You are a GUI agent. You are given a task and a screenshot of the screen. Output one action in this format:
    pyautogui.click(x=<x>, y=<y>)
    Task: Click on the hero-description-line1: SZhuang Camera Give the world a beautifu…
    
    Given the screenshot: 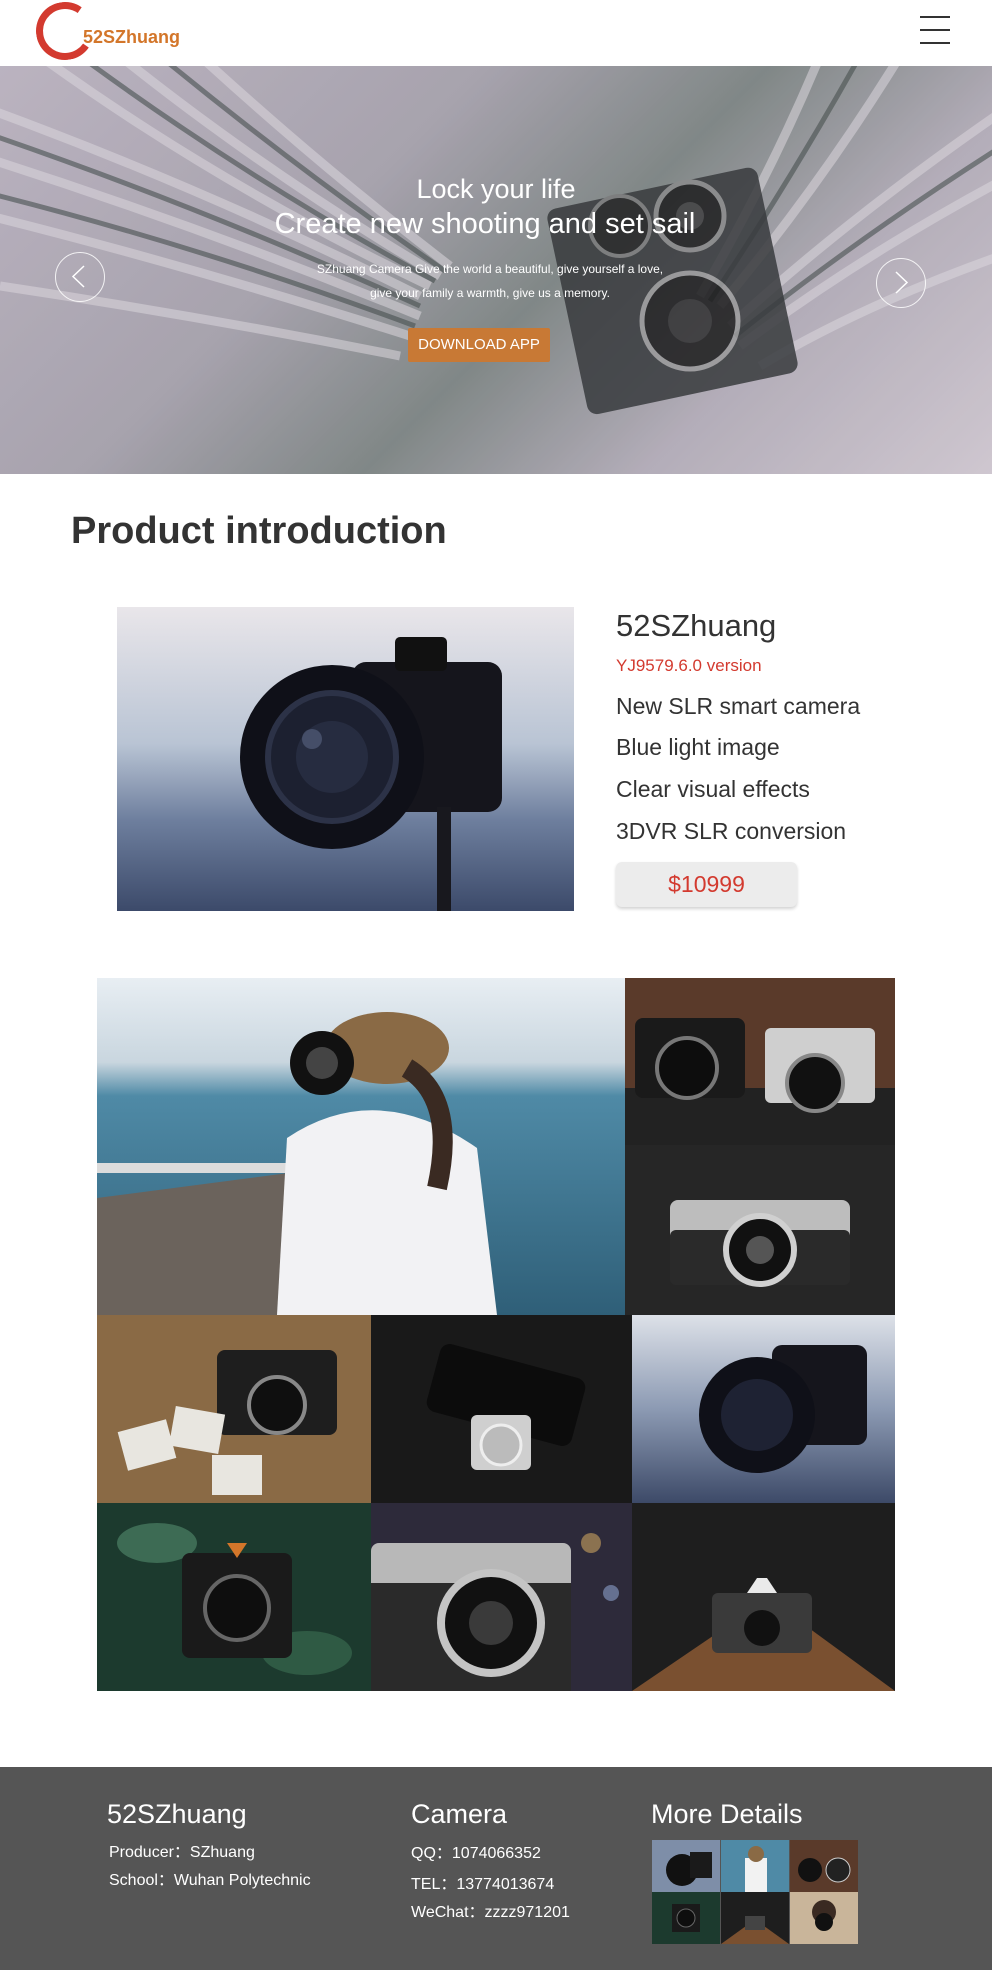 What is the action you would take?
    pyautogui.click(x=490, y=269)
    